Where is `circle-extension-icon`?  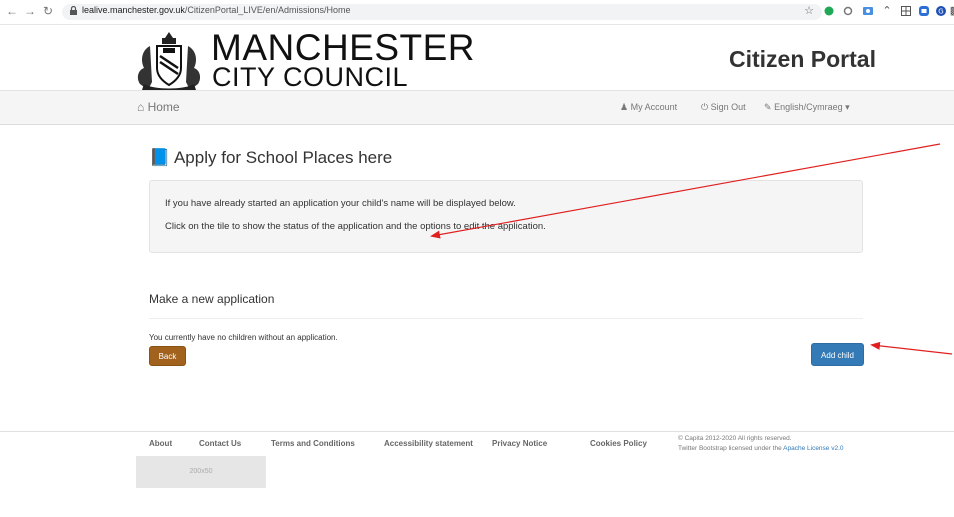 circle-extension-icon is located at coordinates (848, 11).